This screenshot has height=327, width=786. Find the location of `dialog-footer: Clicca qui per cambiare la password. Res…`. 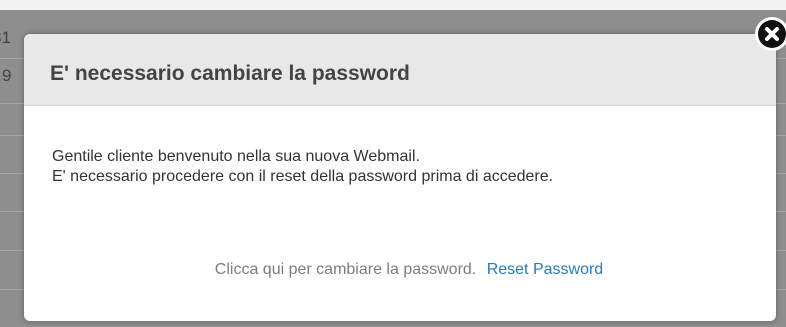

dialog-footer: Clicca qui per cambiare la password. Res… is located at coordinates (400, 270).